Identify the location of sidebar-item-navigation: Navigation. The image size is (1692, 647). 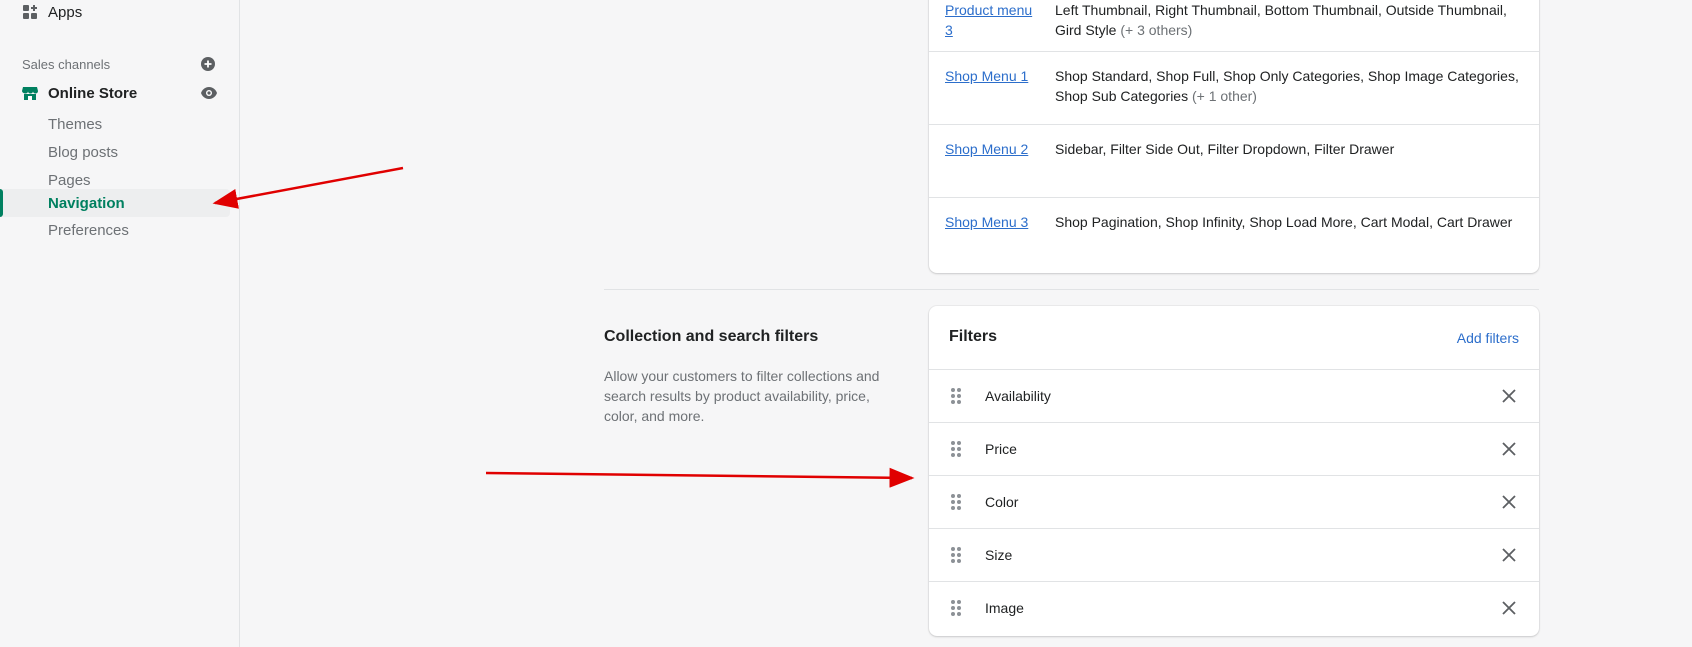
(115, 203).